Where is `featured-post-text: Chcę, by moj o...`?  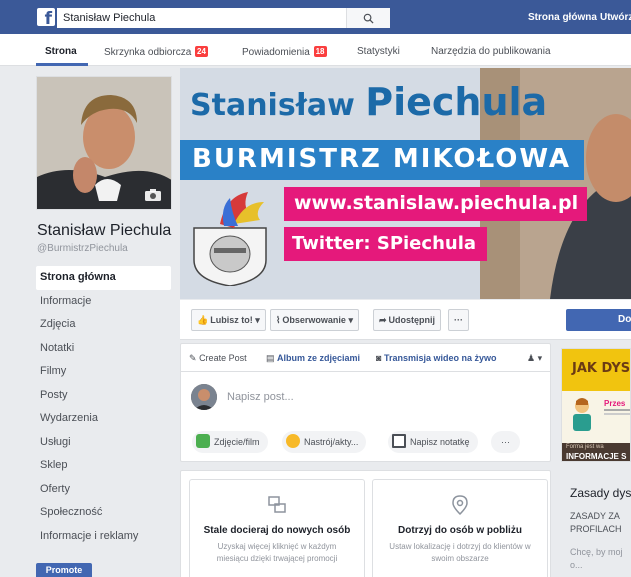
featured-post-text: Chcę, by moj o... is located at coordinates (596, 559).